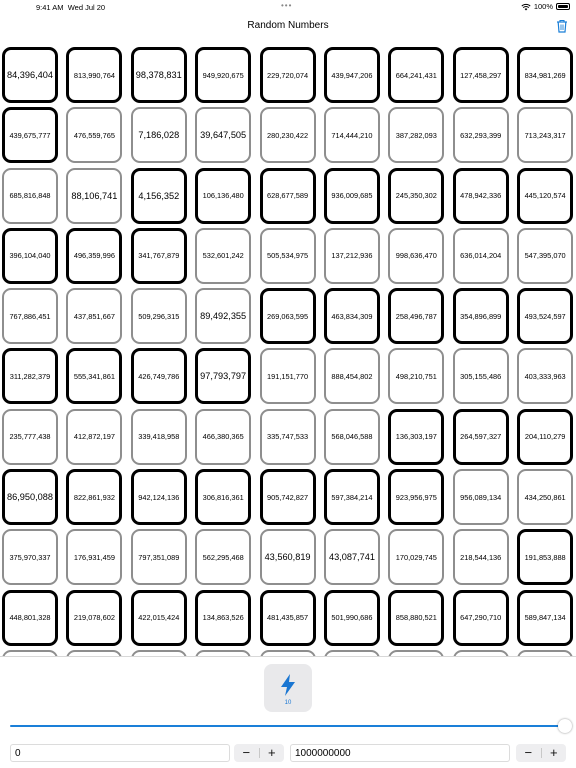 This screenshot has width=576, height=768. I want to click on number-cell: 547,395,070, so click(545, 255).